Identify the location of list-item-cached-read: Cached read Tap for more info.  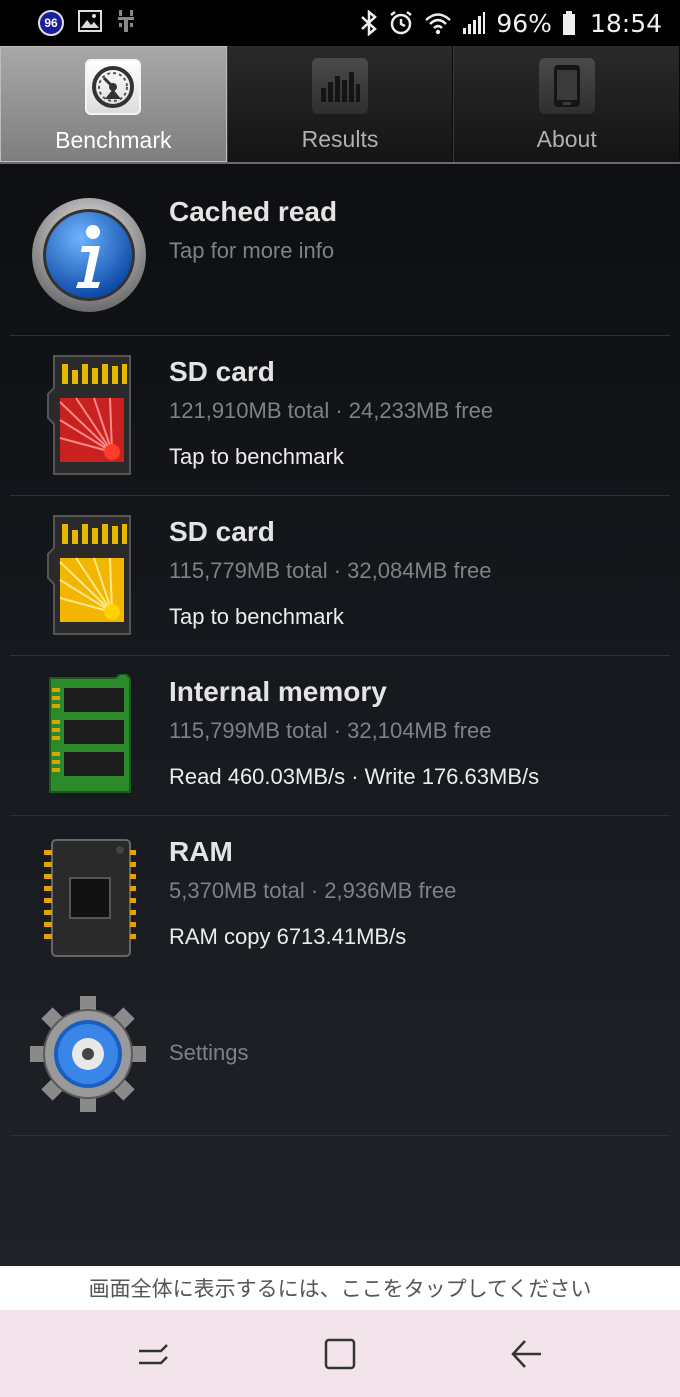
(340, 250).